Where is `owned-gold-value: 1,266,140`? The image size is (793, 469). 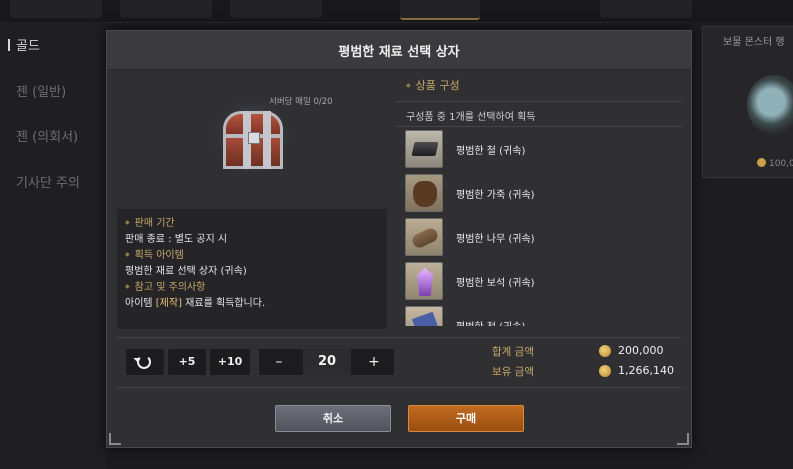 owned-gold-value: 1,266,140 is located at coordinates (646, 370).